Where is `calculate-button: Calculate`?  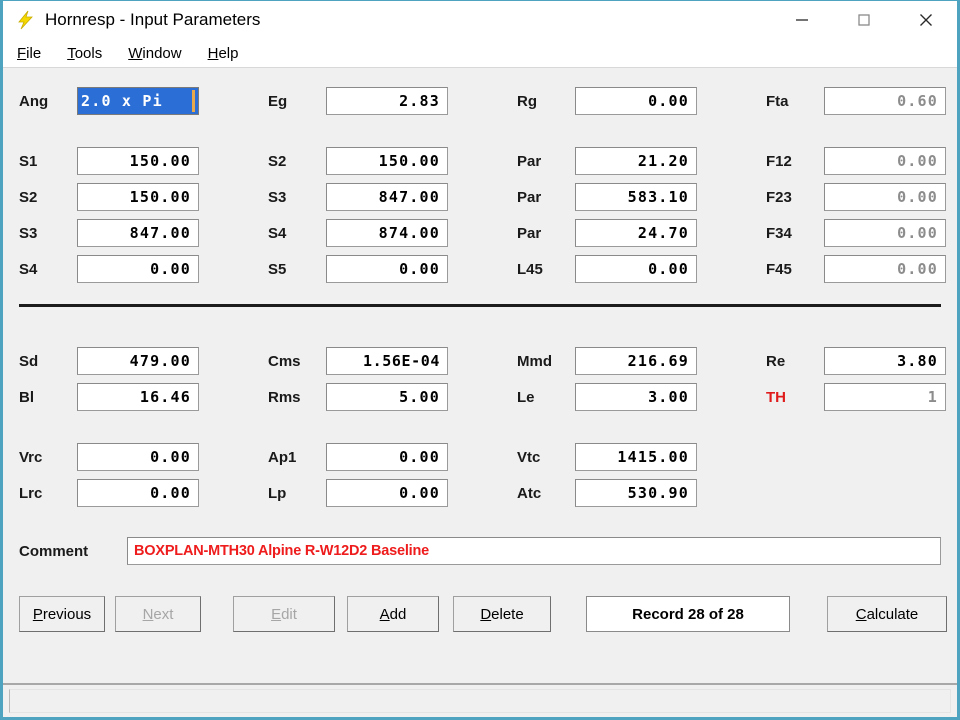
calculate-button: Calculate is located at coordinates (887, 614).